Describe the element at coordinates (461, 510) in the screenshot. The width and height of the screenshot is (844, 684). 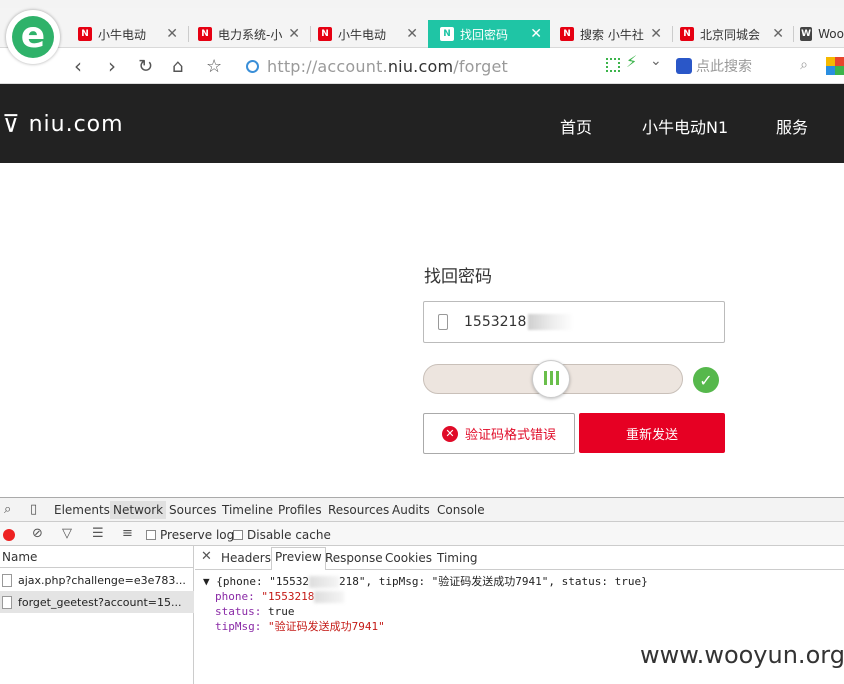
I see `tab-console: Console` at that location.